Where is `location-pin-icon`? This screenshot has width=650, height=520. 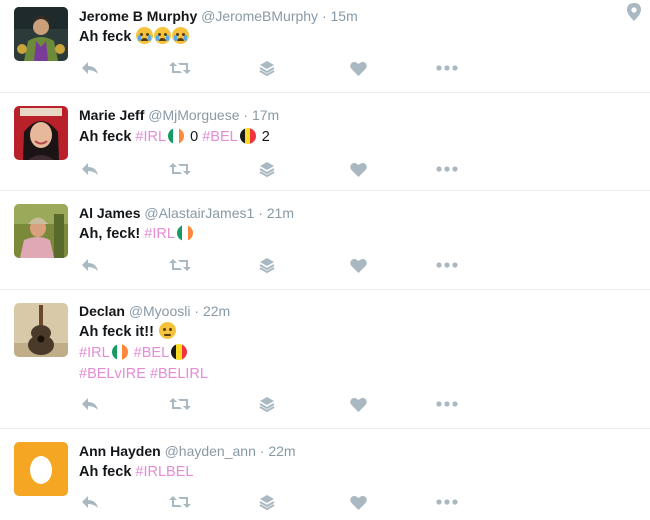 location-pin-icon is located at coordinates (634, 12).